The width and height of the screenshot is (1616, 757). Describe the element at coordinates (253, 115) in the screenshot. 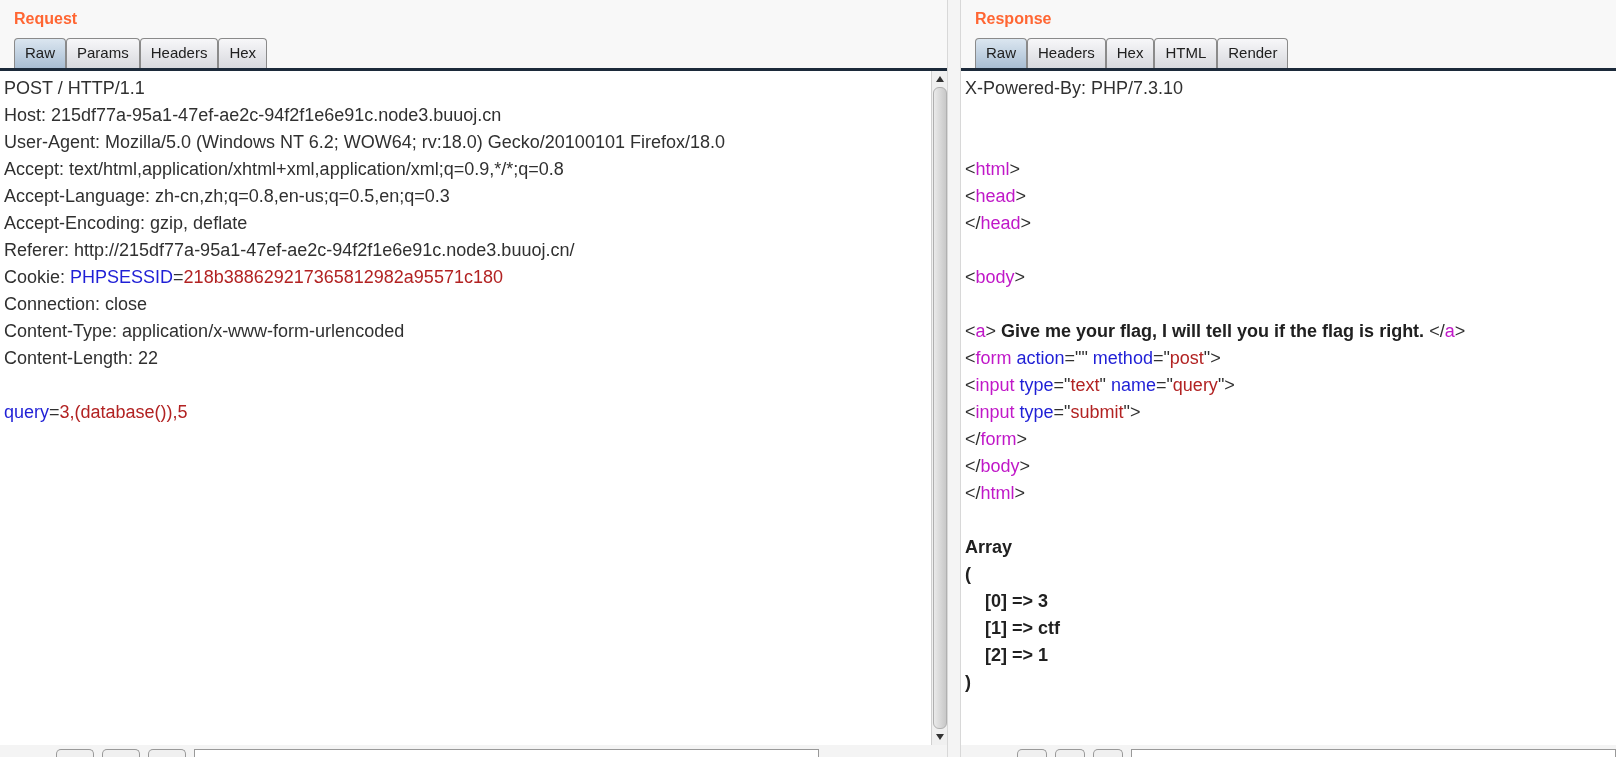

I see `code-line: Host: 215df77a-95a1-47ef-ae2c-94f2f1e6e91c.node3.buuoj.cn` at that location.